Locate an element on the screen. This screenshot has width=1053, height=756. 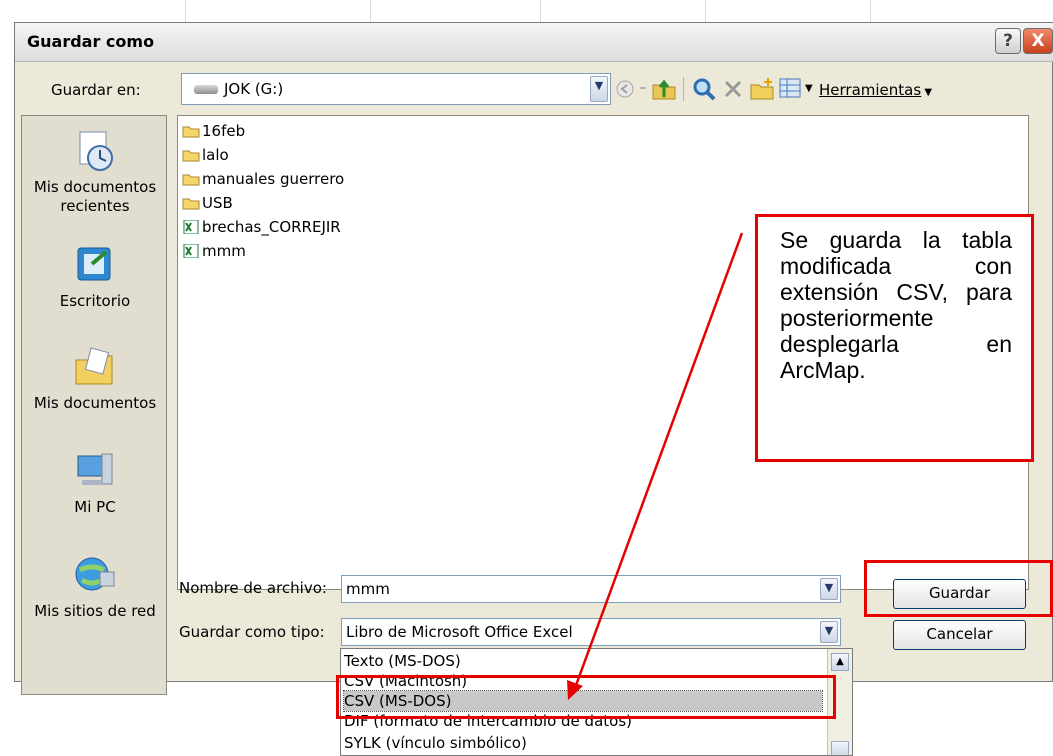
save-in-label: Guardar en: is located at coordinates (96, 90).